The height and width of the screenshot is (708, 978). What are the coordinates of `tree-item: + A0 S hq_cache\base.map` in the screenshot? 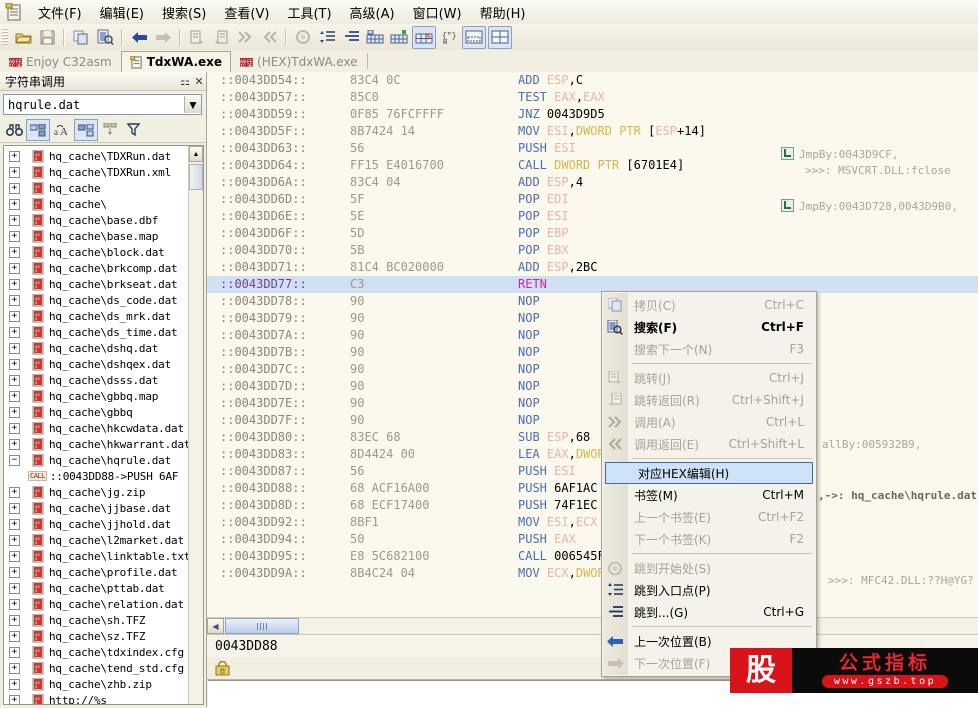 It's located at (96, 236).